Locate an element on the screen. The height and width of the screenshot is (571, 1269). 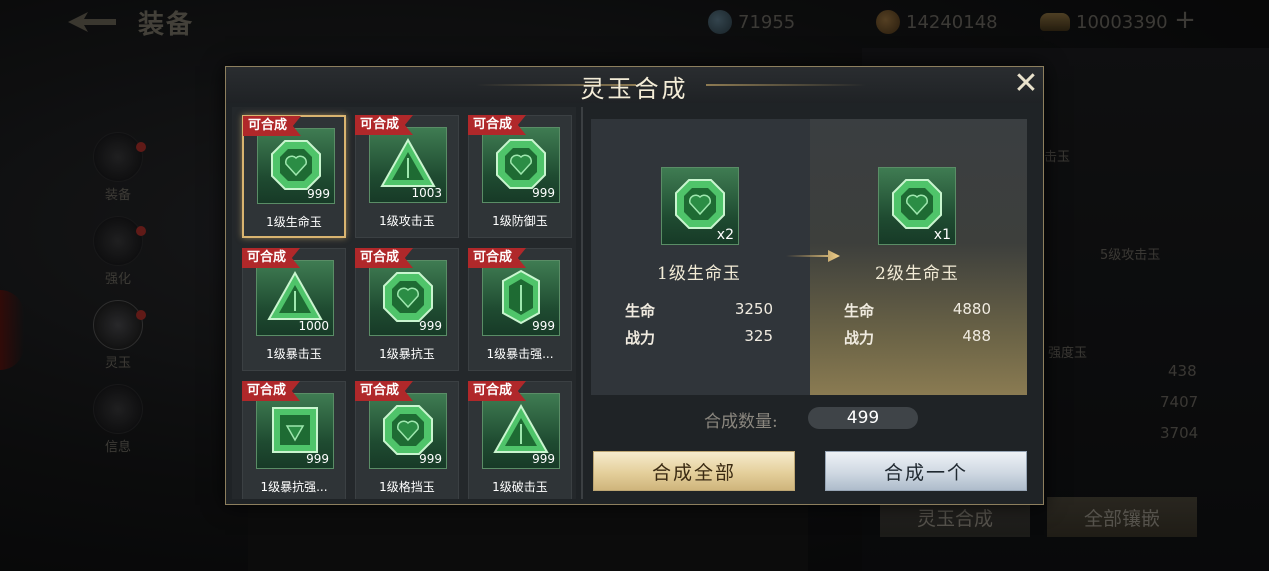
stat-value-power: 488 is located at coordinates (976, 336).